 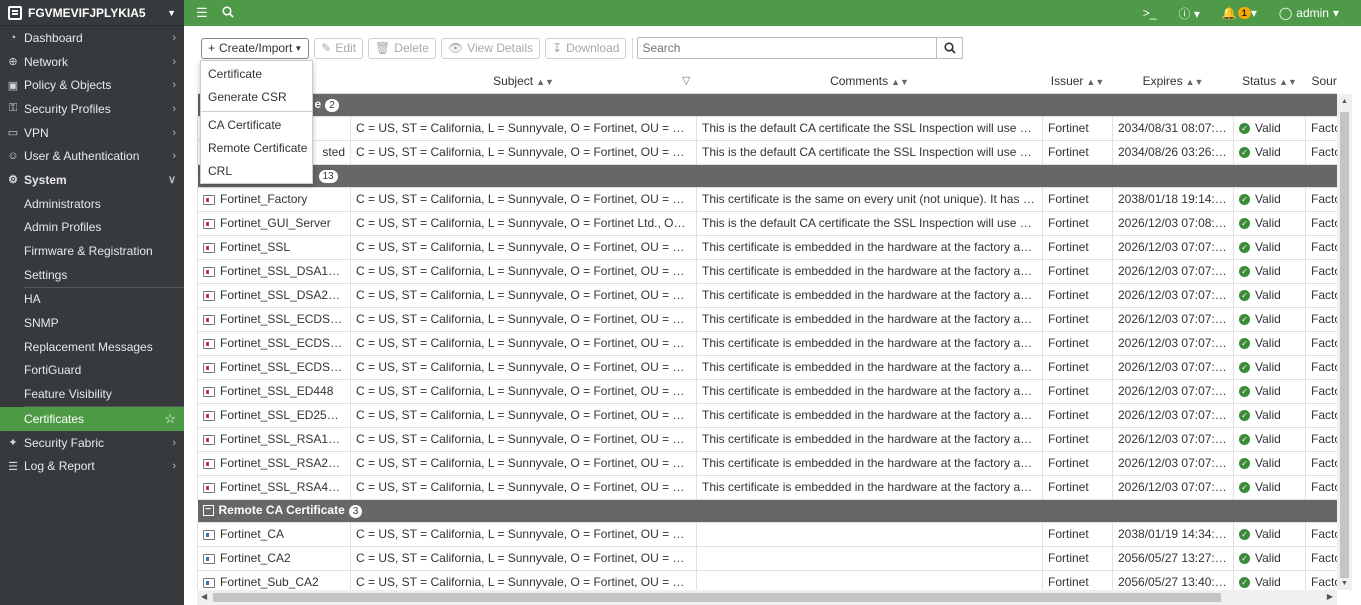 I want to click on device-name: FGVMEVIFJPLYKIA5, so click(x=87, y=12).